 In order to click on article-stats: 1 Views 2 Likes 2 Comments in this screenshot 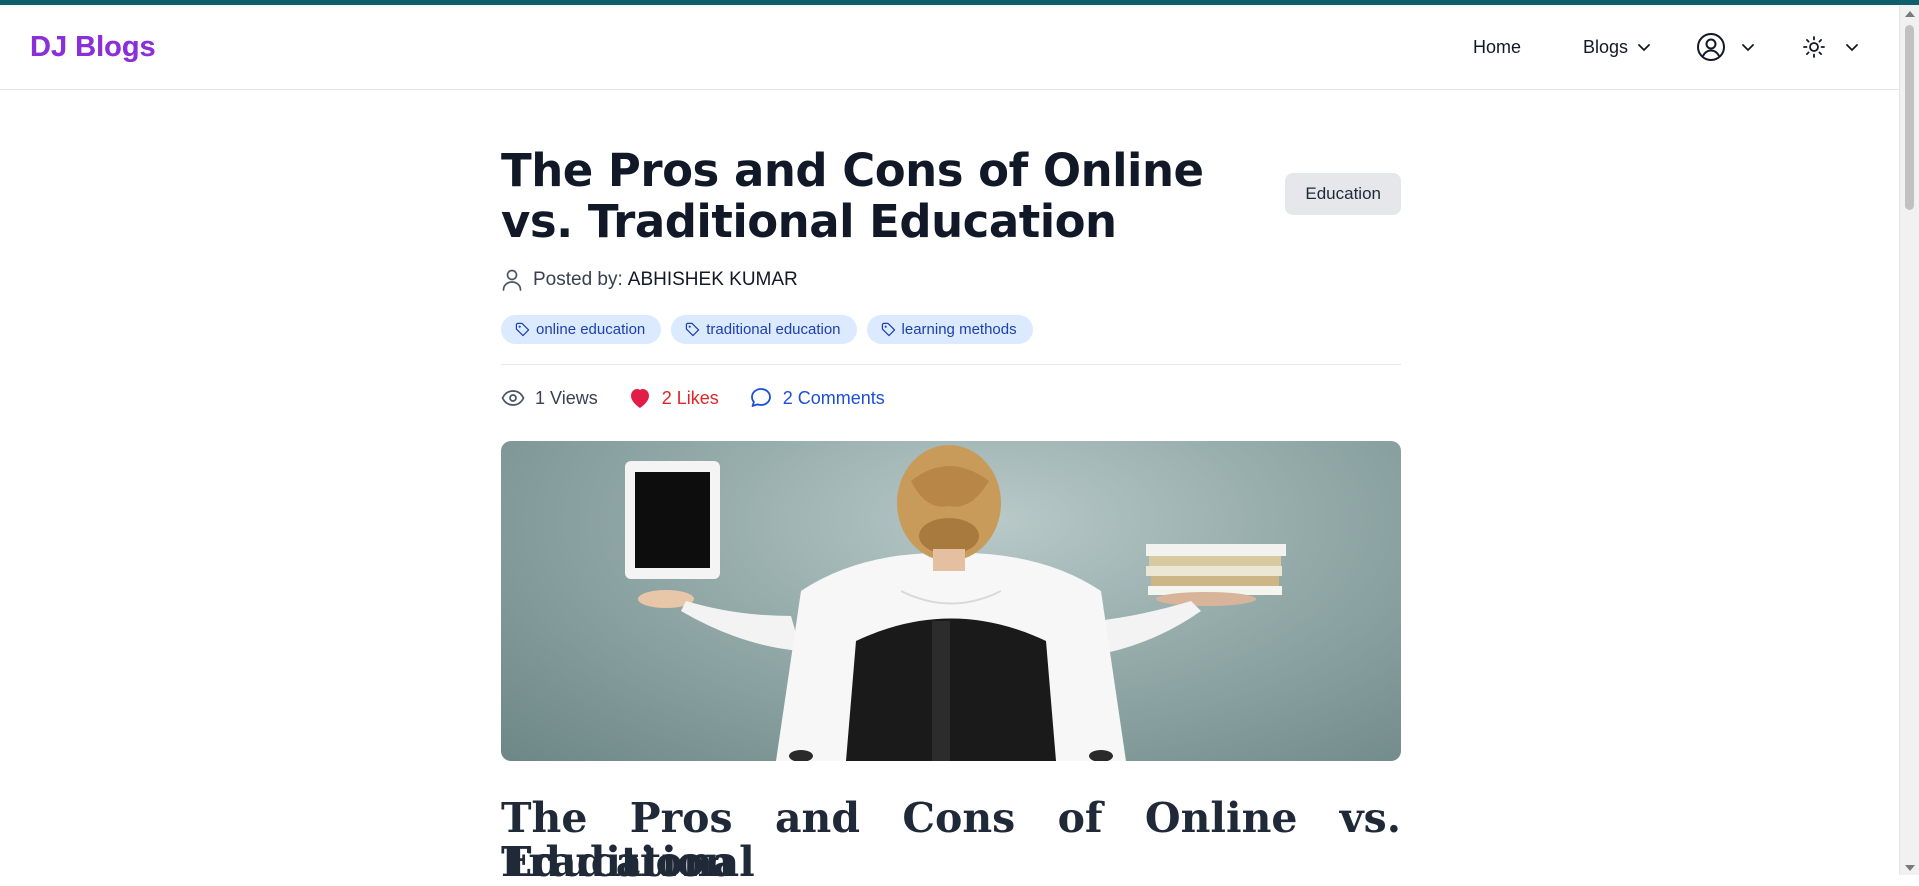, I will do `click(693, 398)`.